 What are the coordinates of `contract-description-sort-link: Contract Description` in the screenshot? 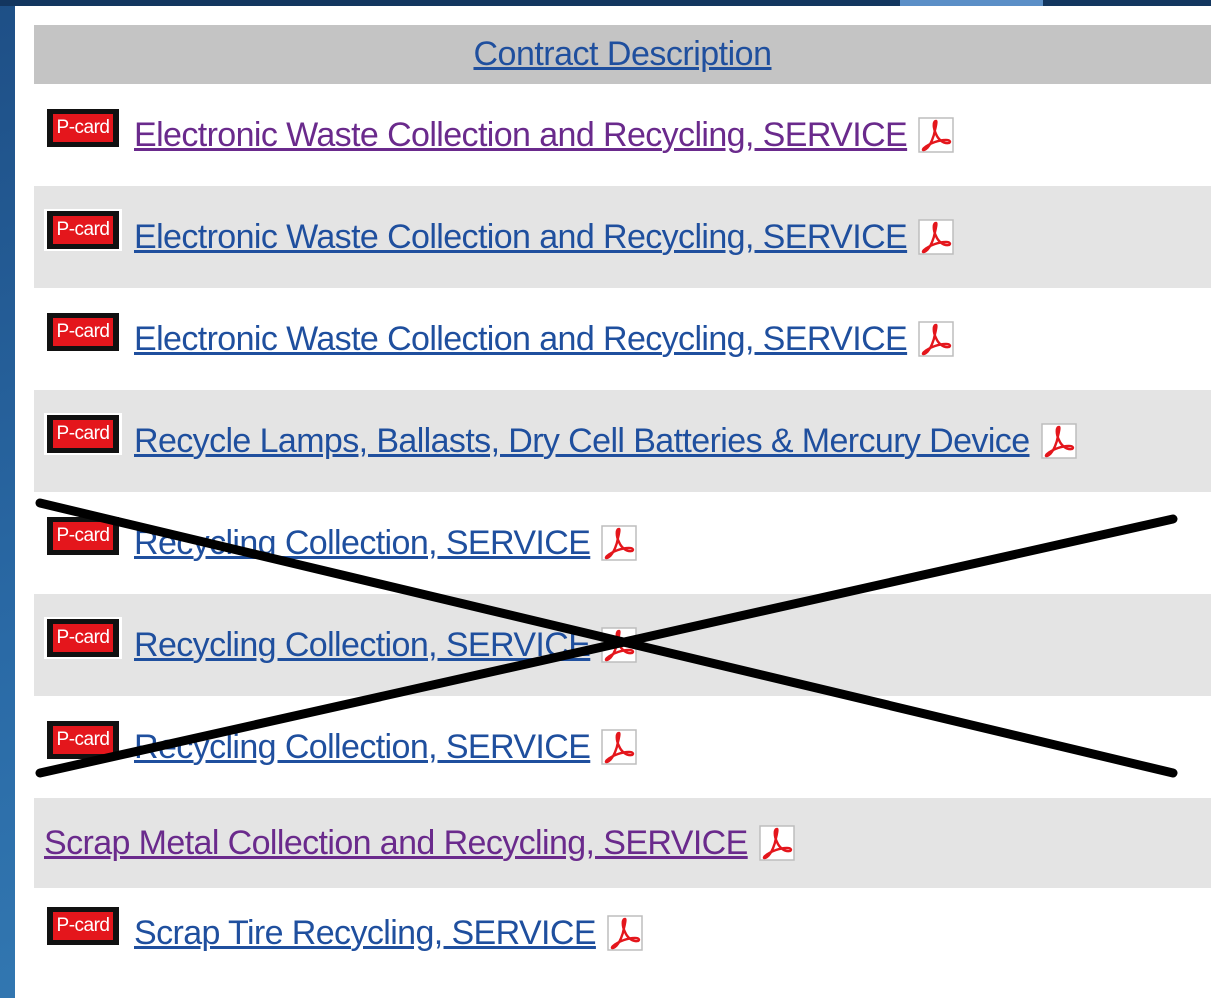 It's located at (622, 54).